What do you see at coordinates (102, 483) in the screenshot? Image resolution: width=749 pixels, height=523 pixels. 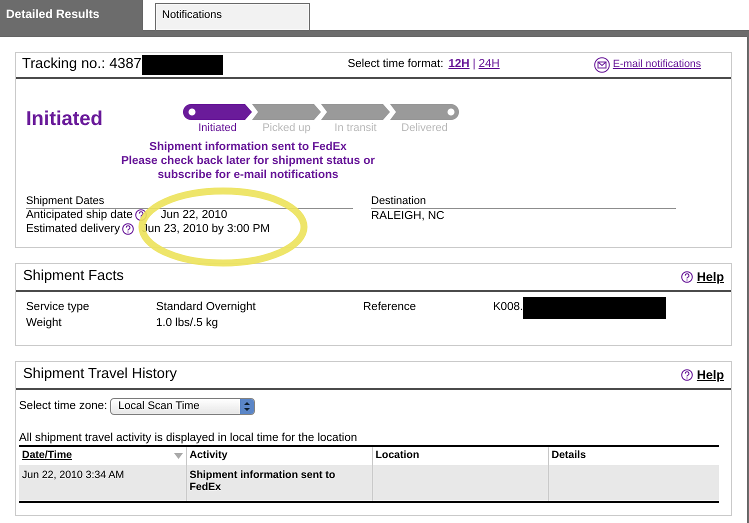 I see `table-cell: Jun 22, 2010 3:34 AM` at bounding box center [102, 483].